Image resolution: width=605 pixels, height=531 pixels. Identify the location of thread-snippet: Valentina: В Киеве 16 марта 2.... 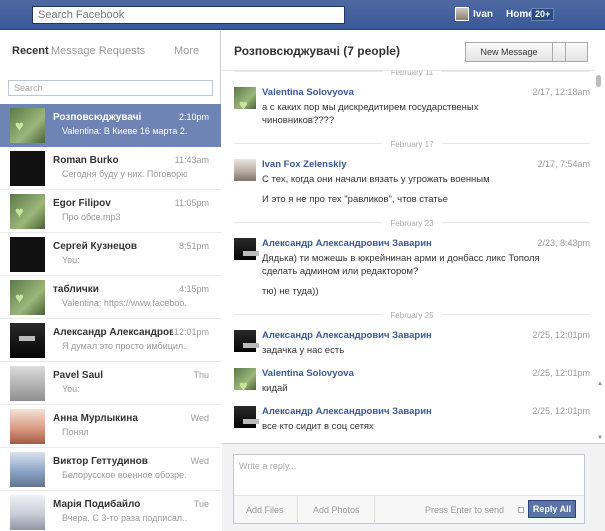
(124, 131).